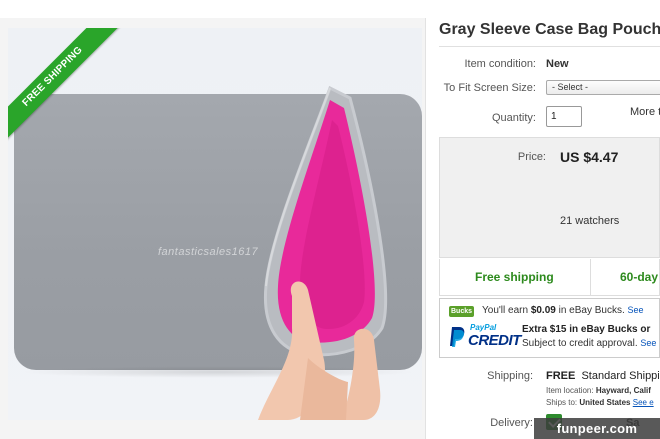  What do you see at coordinates (462, 311) in the screenshot?
I see `ebay-bucks-icon: Bucks` at bounding box center [462, 311].